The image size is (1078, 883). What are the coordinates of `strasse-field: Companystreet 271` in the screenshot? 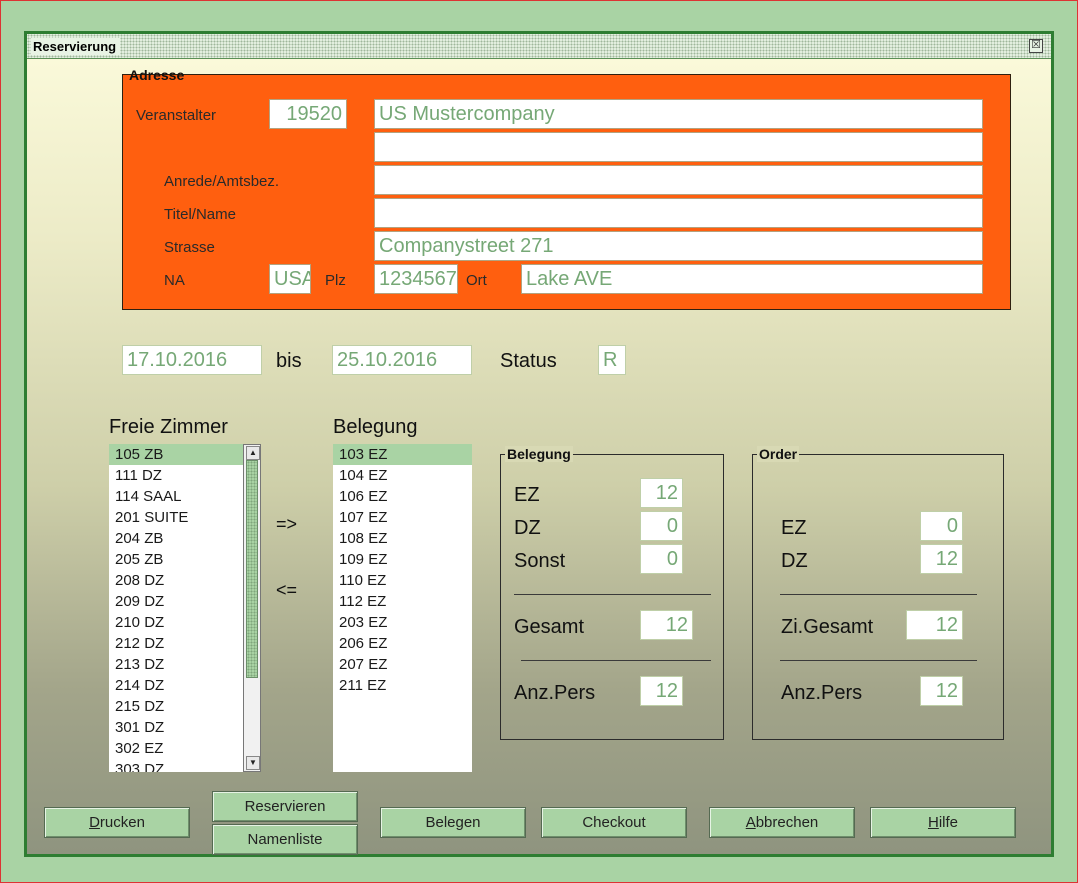 It's located at (678, 246).